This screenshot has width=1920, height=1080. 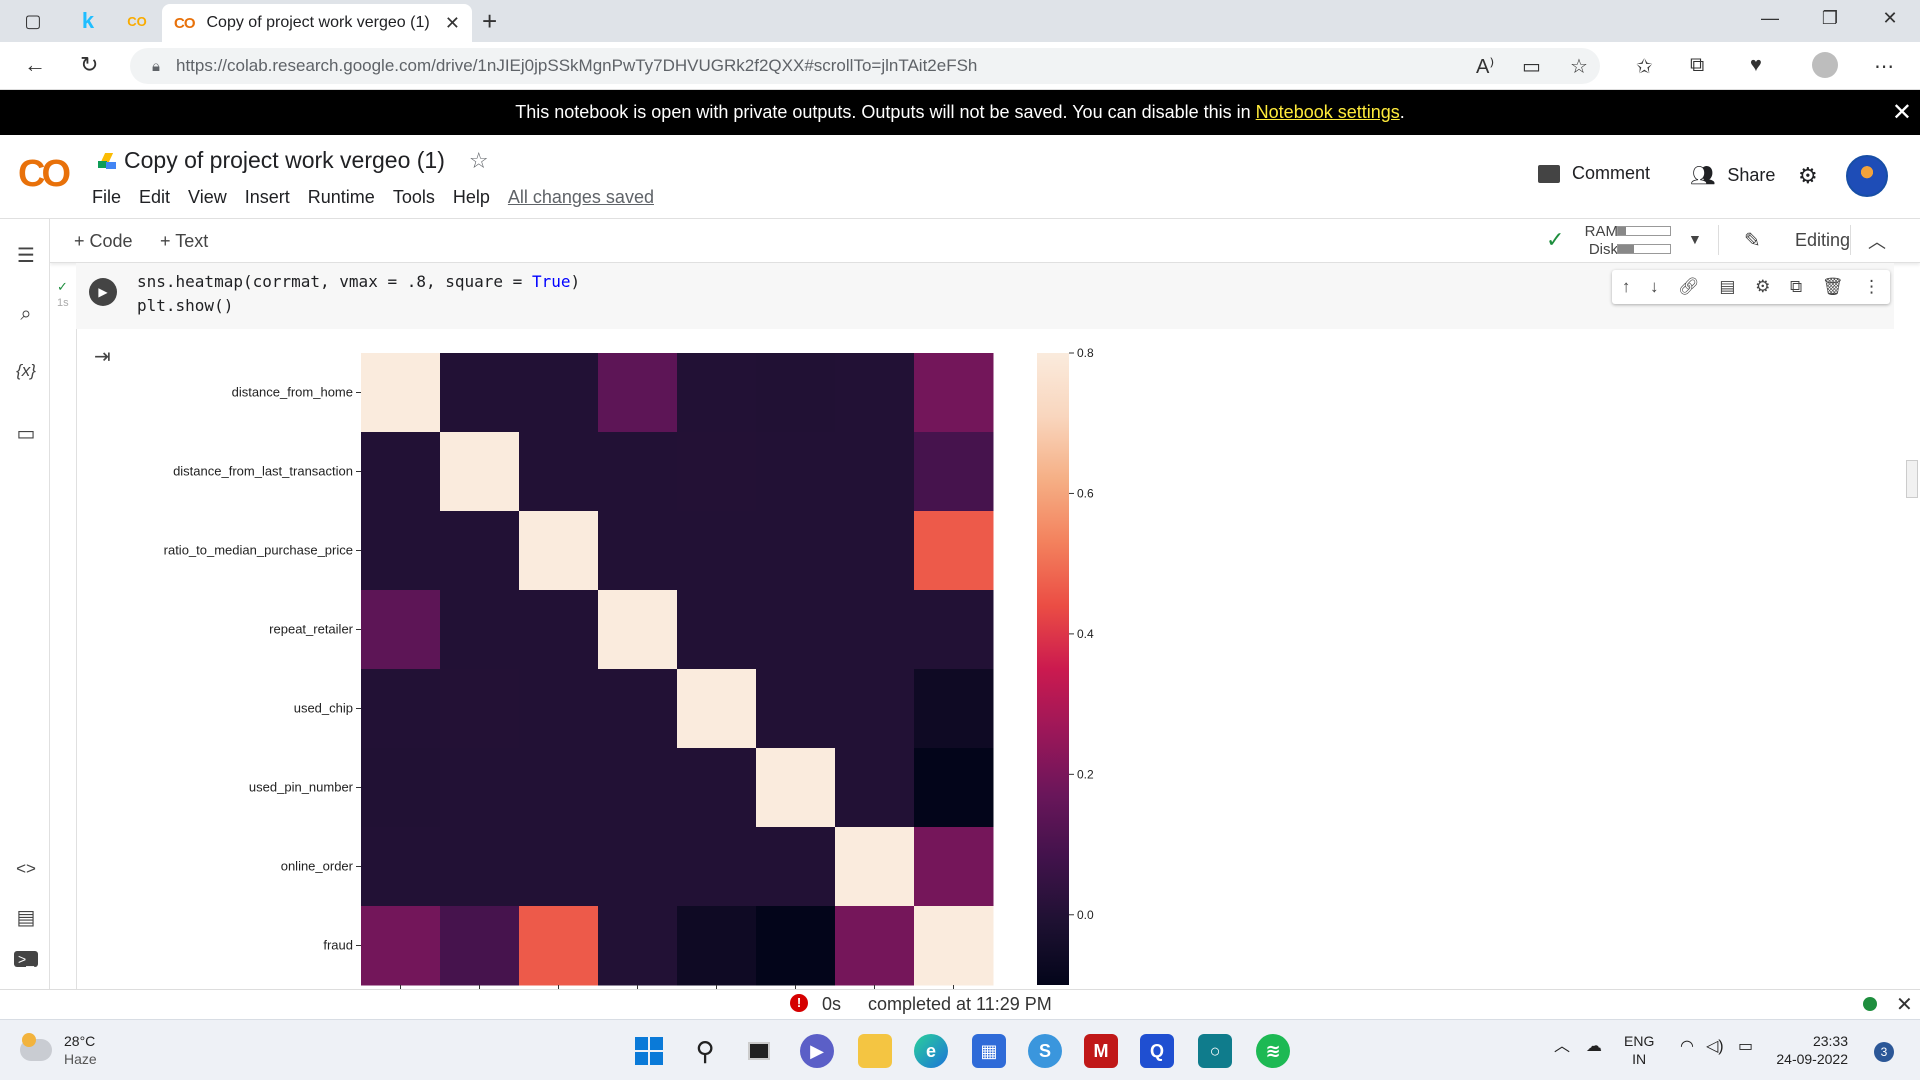 What do you see at coordinates (931, 1051) in the screenshot?
I see `edge-browser-icon: e` at bounding box center [931, 1051].